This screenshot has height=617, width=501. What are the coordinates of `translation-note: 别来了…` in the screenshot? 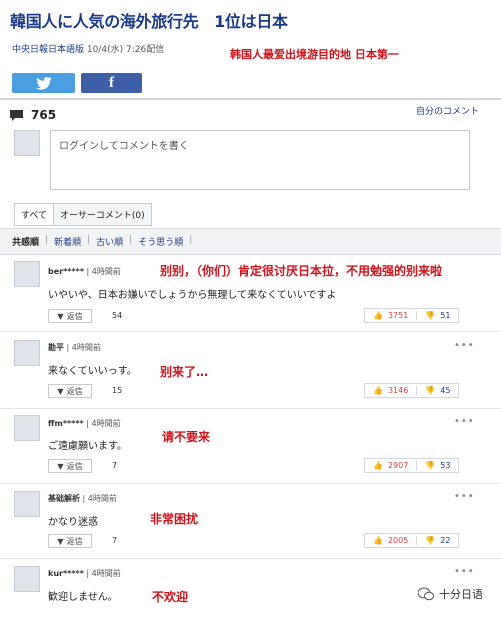 It's located at (184, 372).